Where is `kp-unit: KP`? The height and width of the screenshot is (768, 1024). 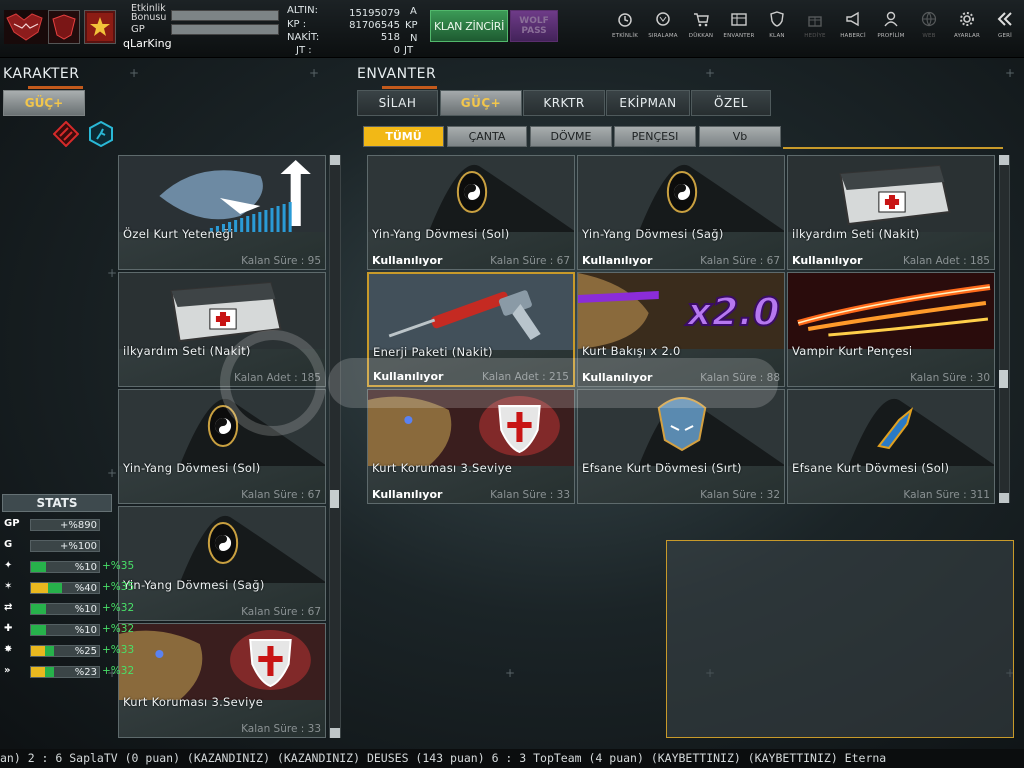
kp-unit: KP is located at coordinates (411, 25).